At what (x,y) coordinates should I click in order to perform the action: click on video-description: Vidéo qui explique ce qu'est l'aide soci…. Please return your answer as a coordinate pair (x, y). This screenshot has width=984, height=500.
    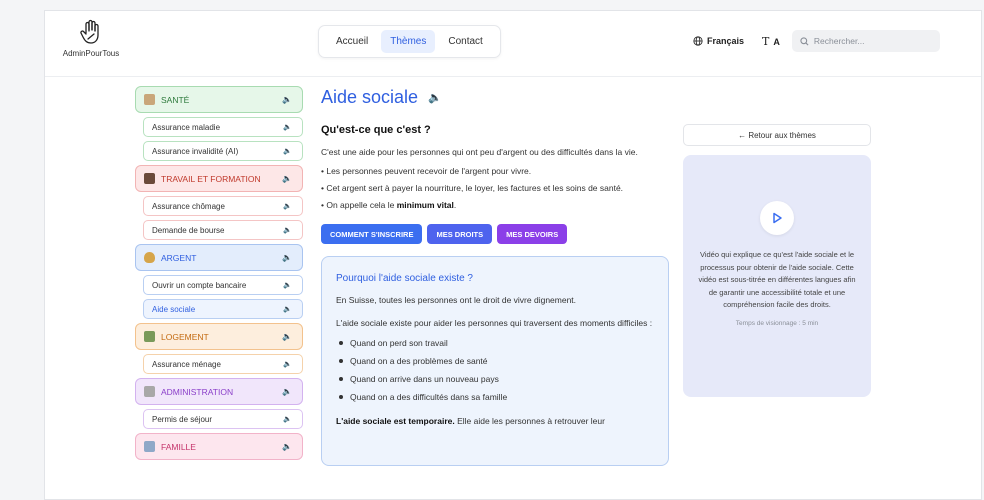
    Looking at the image, I should click on (777, 279).